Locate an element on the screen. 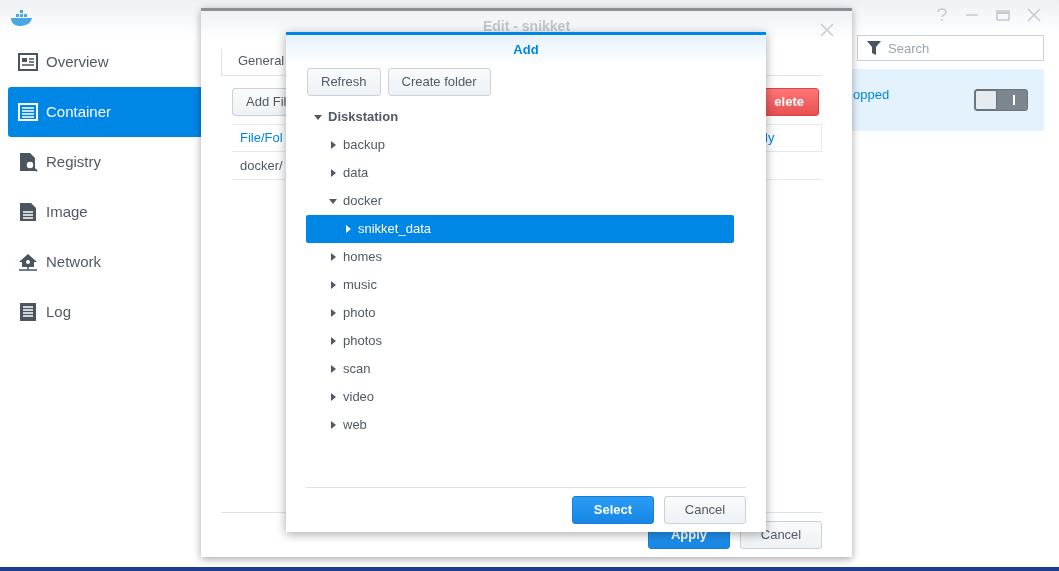 The height and width of the screenshot is (571, 1059). cancel-button: Cancel is located at coordinates (705, 510).